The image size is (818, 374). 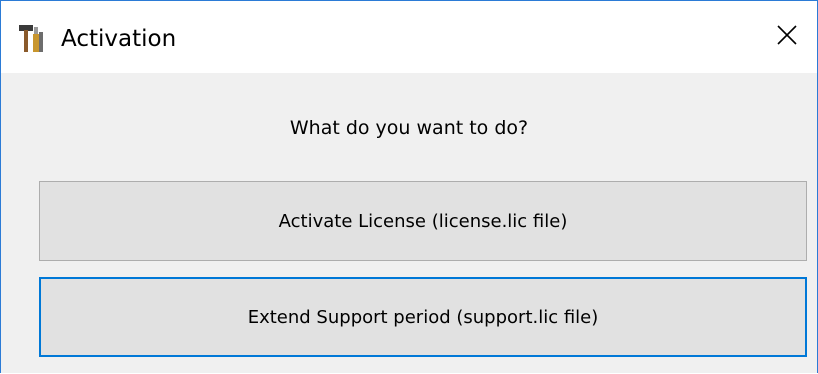 What do you see at coordinates (409, 128) in the screenshot?
I see `dialog-prompt: What do you want to do?` at bounding box center [409, 128].